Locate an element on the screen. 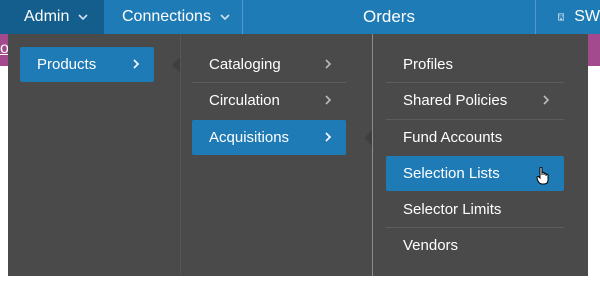  hand-cursor-icon is located at coordinates (542, 176).